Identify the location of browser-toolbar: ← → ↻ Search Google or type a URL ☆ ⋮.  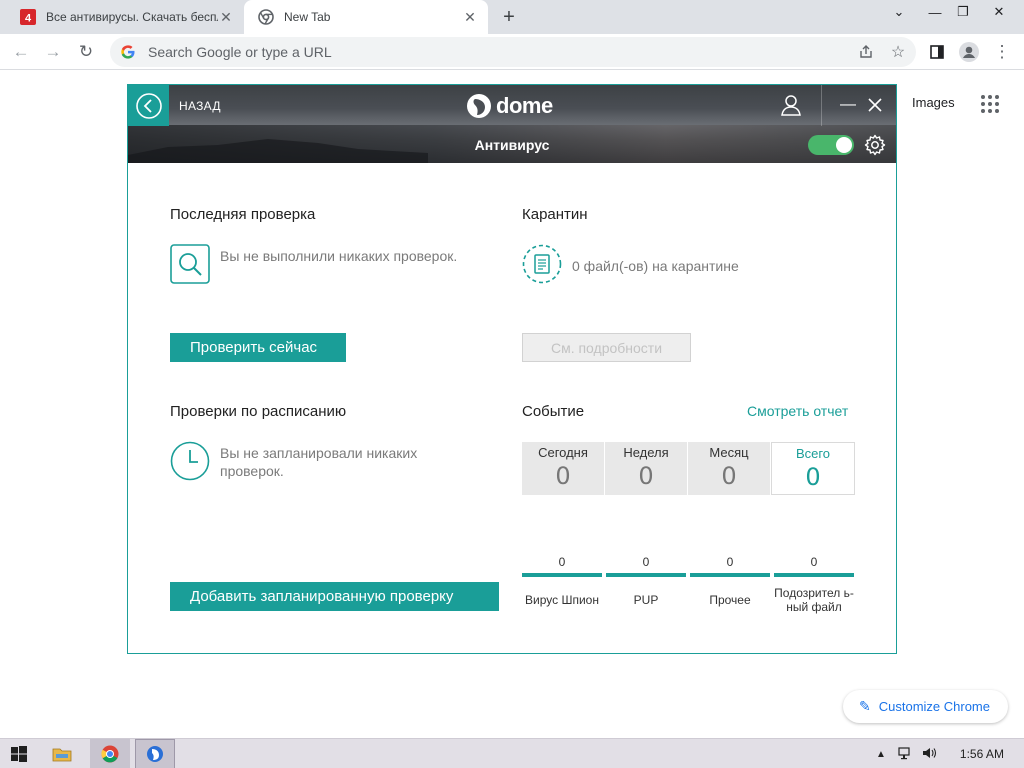
(512, 52).